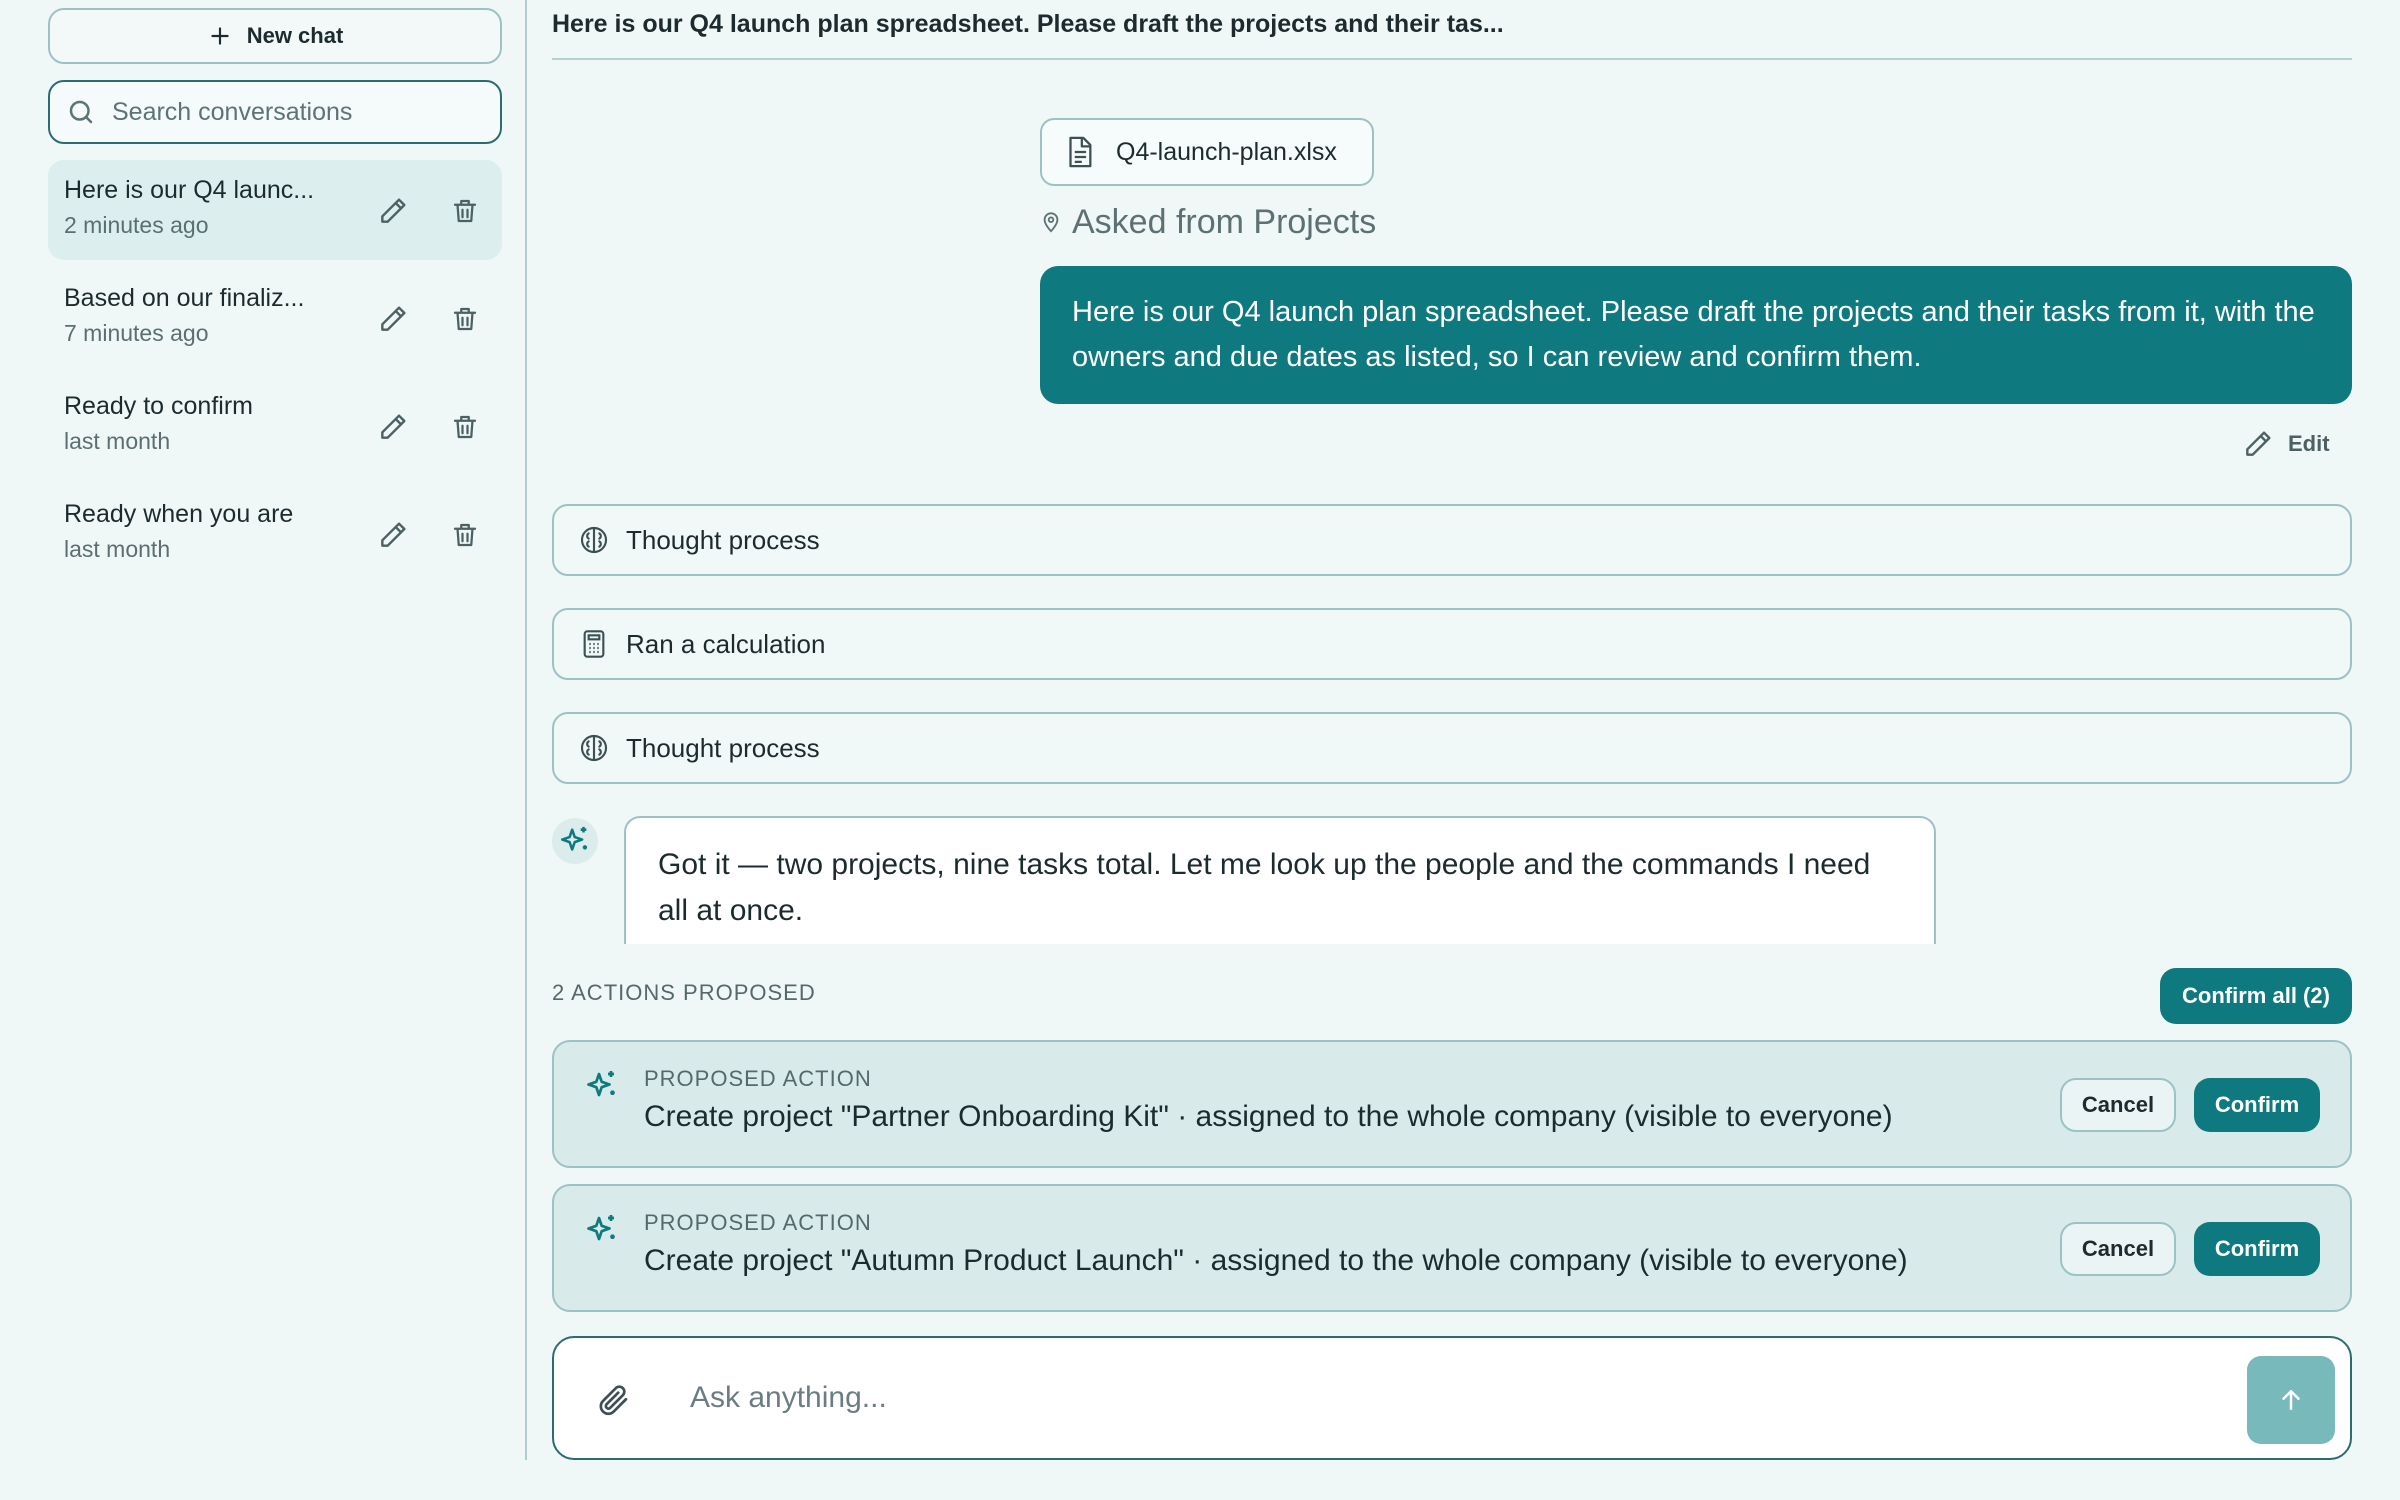 The image size is (2400, 1500). I want to click on search-icon, so click(81, 112).